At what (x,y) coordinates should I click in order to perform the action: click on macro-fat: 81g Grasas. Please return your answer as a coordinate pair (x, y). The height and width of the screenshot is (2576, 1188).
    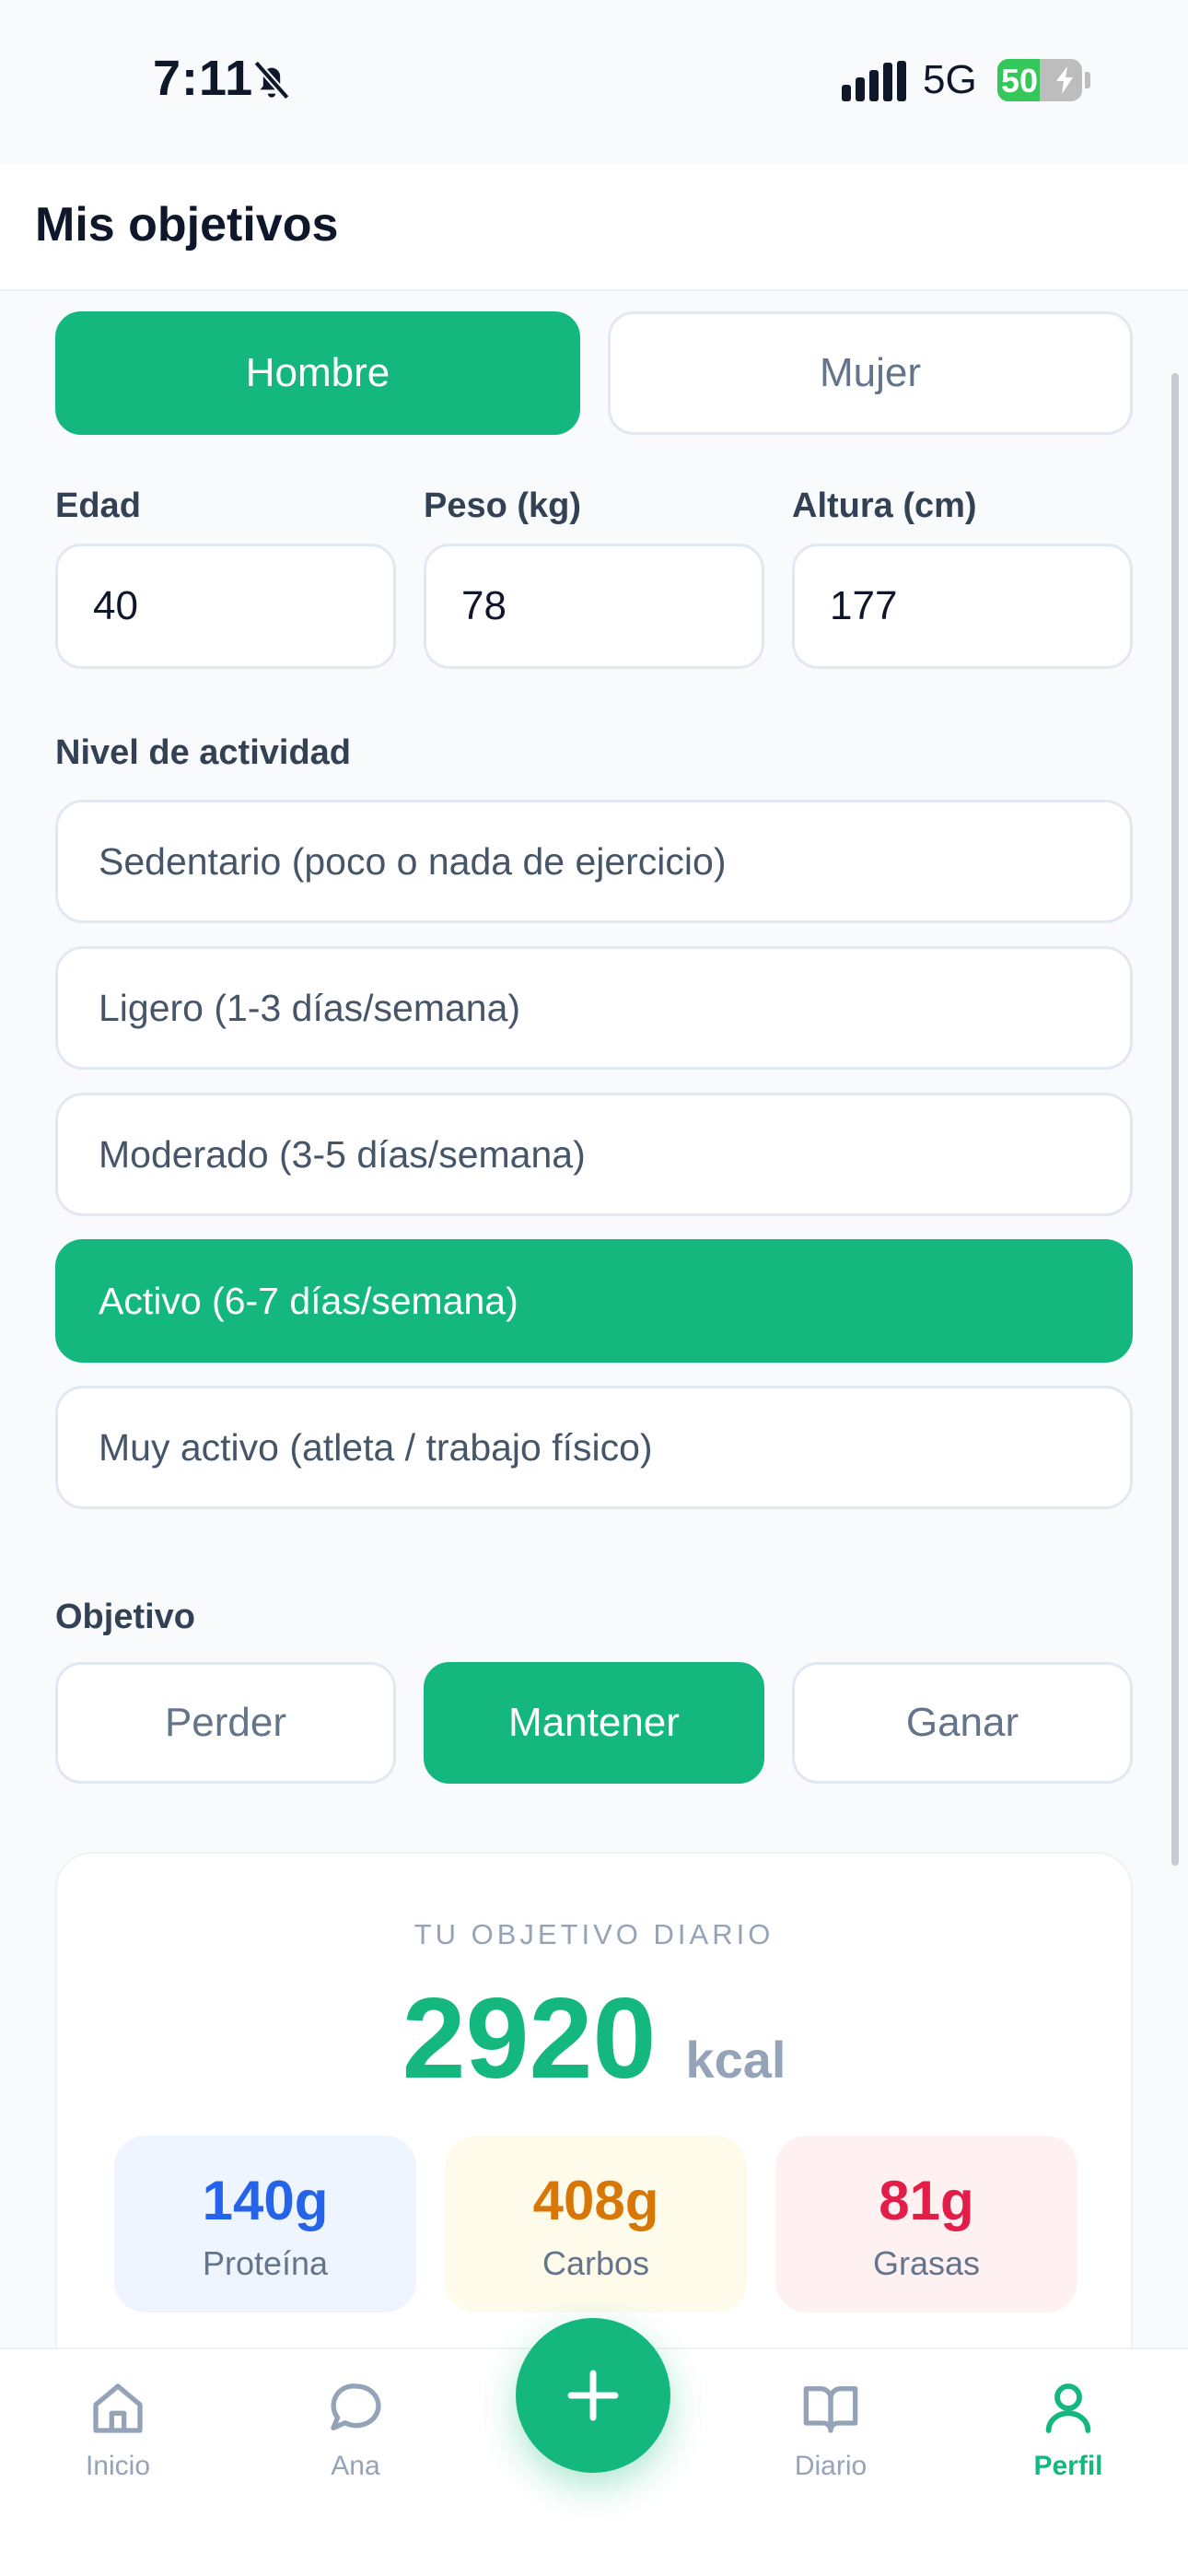
    Looking at the image, I should click on (926, 2224).